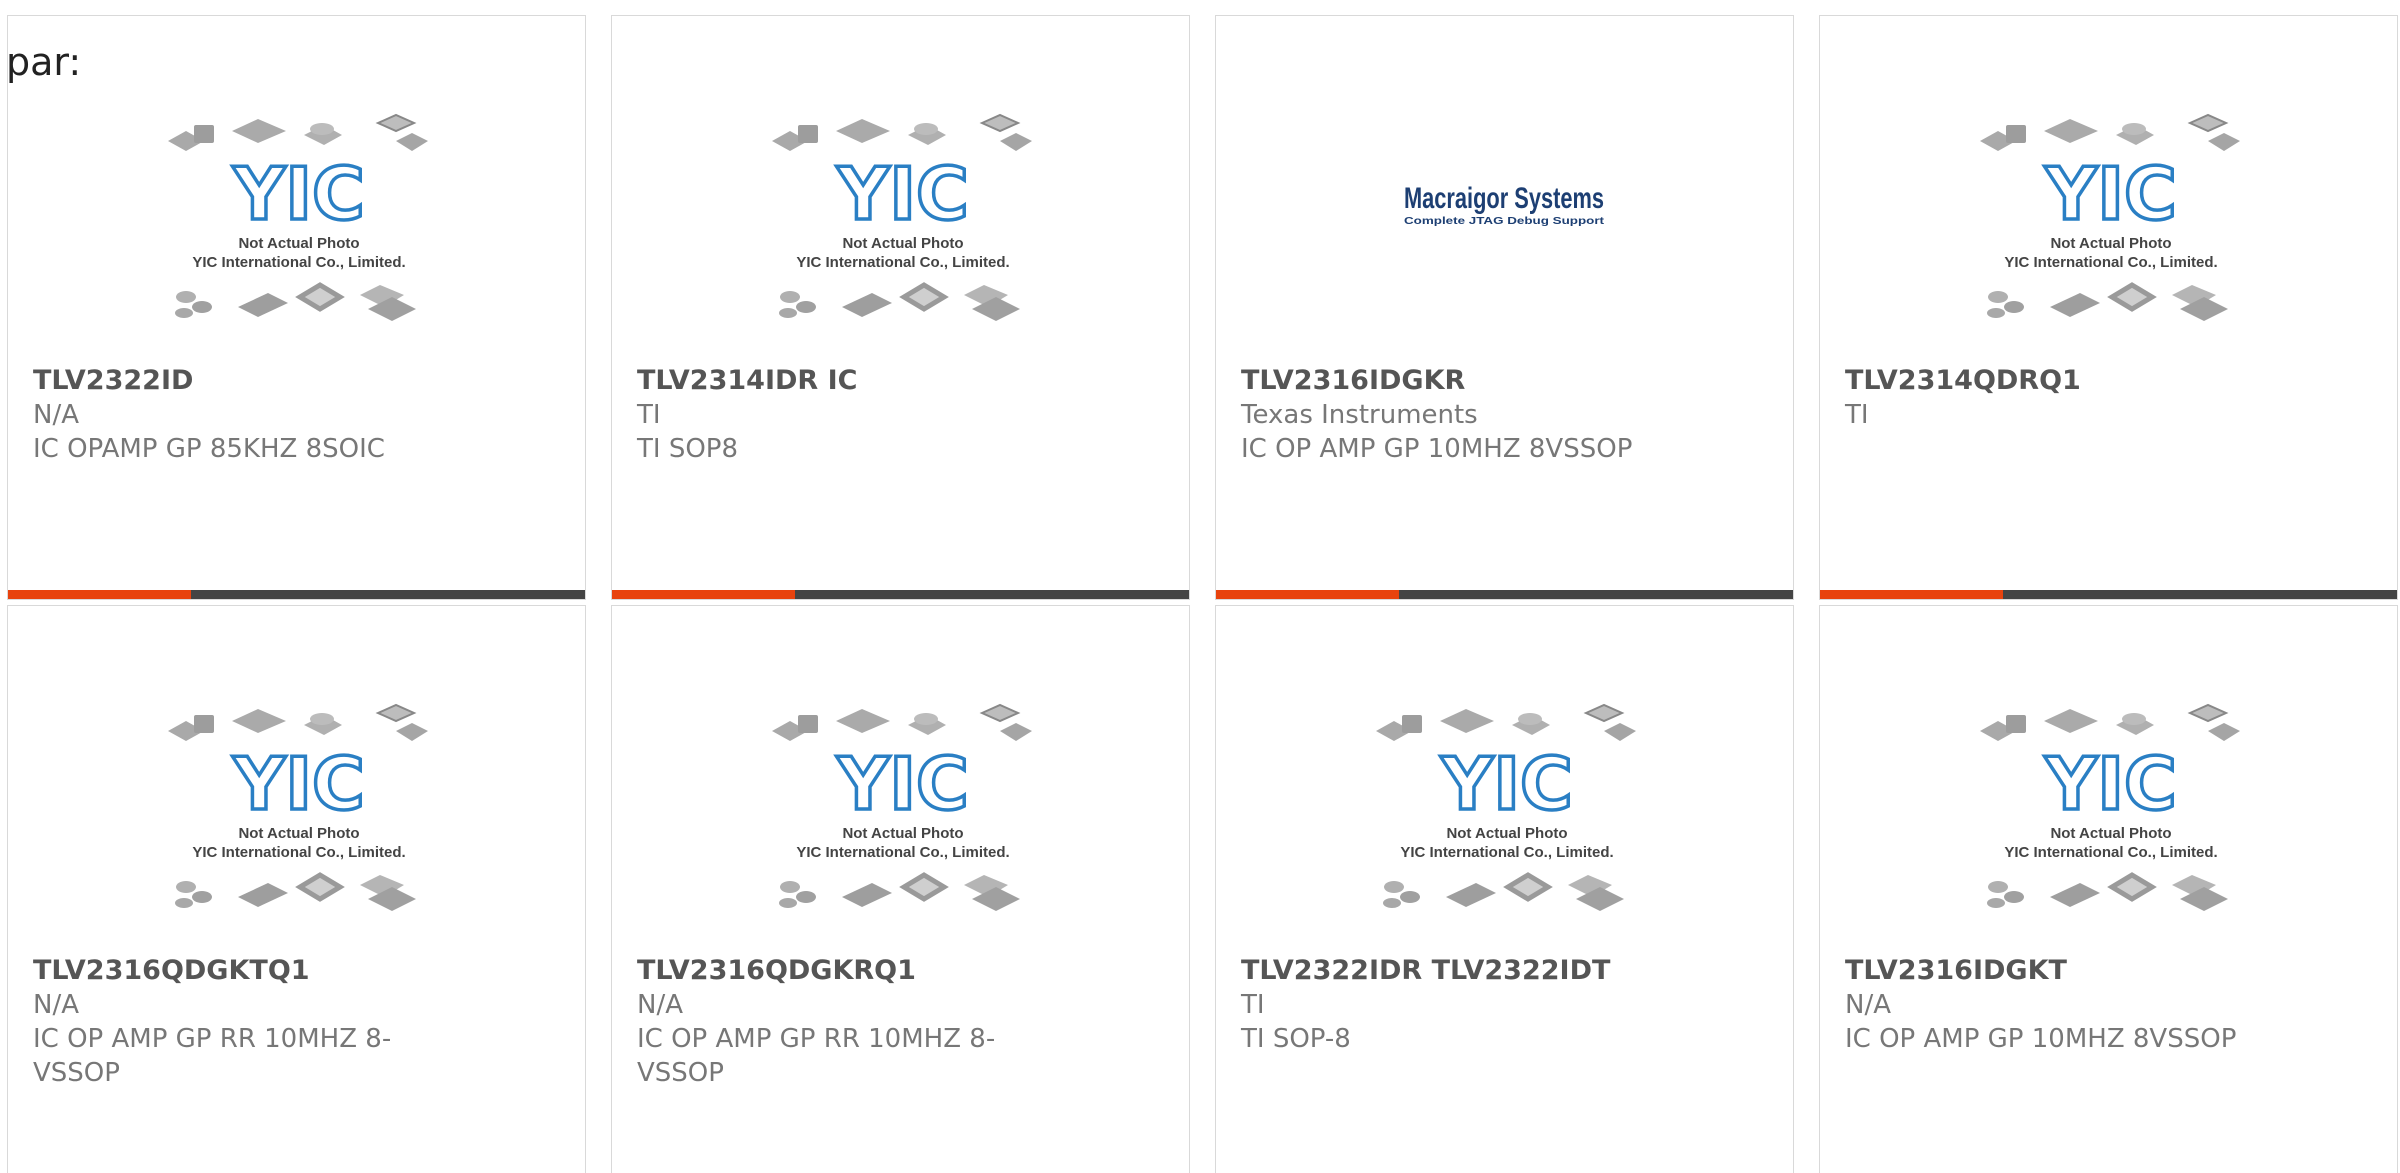 The image size is (2400, 1173). I want to click on description: TI SOP-8, so click(1296, 1039).